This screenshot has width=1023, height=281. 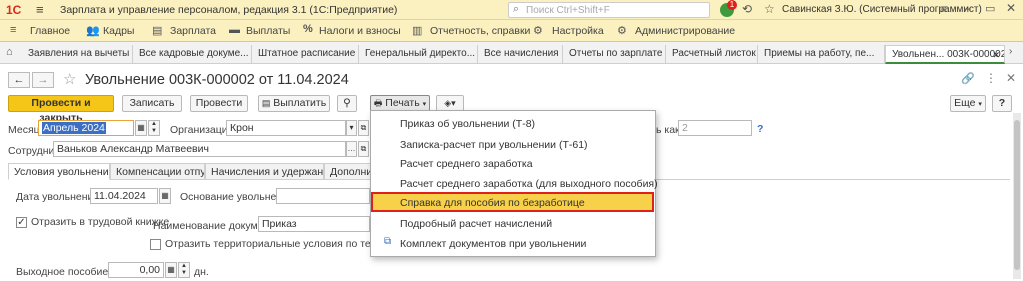 I want to click on global-search: ⌕ Поиск Ctrl+Shift+F, so click(x=609, y=10).